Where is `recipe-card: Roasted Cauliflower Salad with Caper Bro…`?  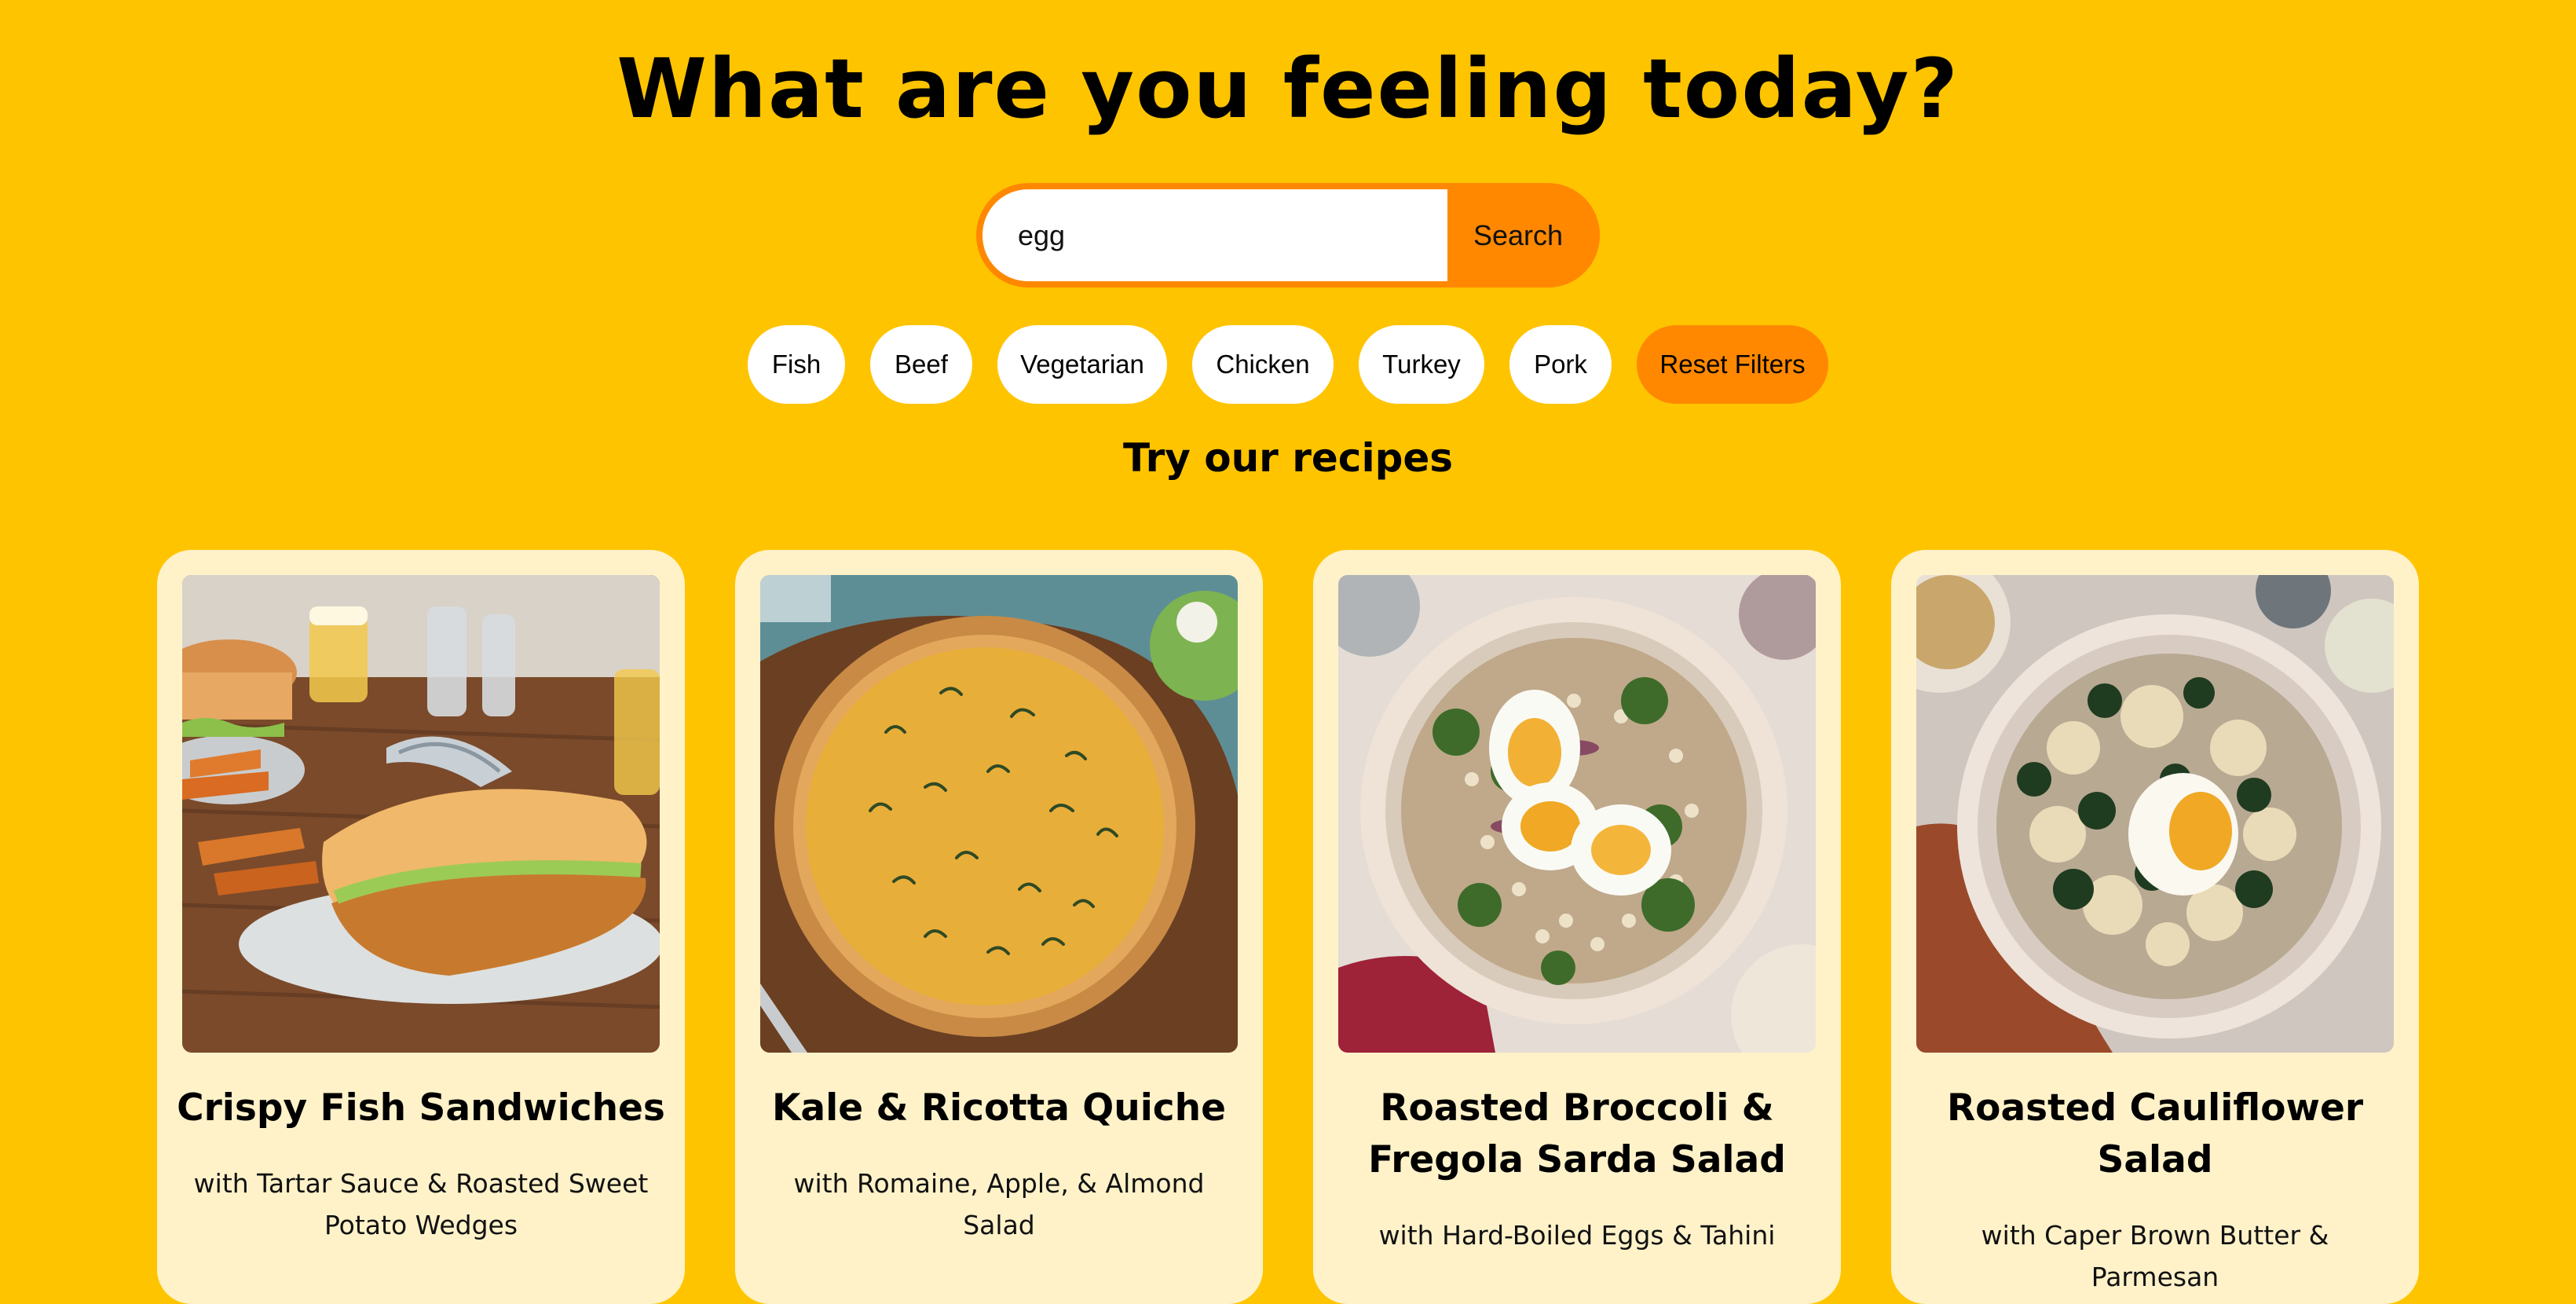
recipe-card: Roasted Cauliflower Salad with Caper Bro… is located at coordinates (2155, 927).